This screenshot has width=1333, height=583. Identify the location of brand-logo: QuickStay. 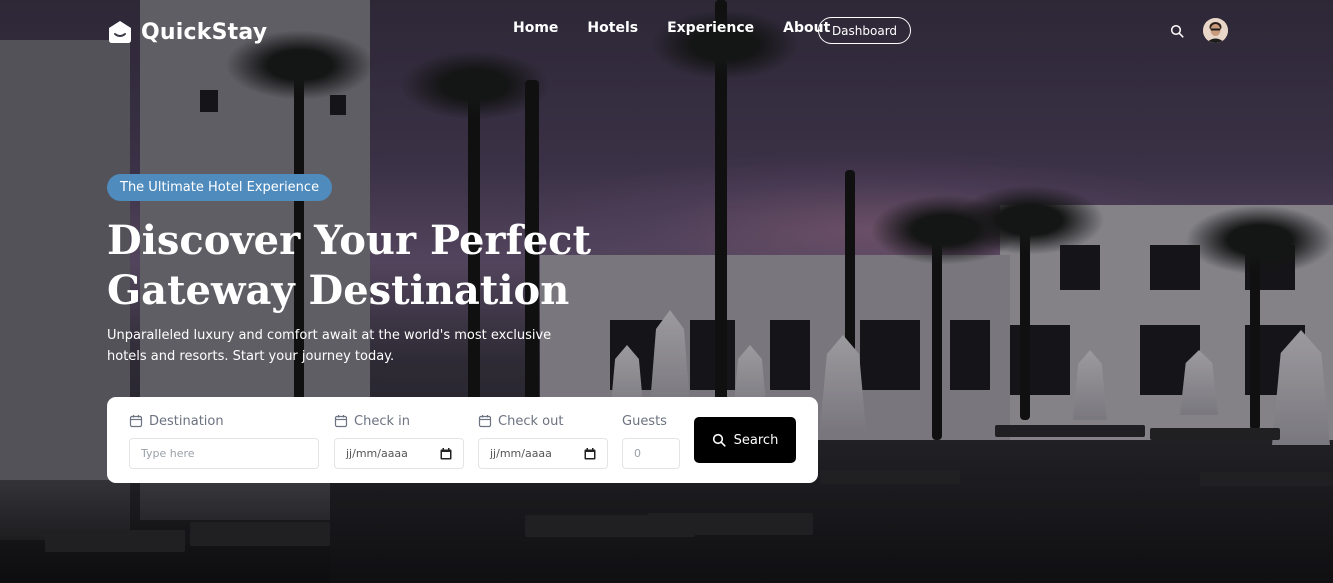
(187, 32).